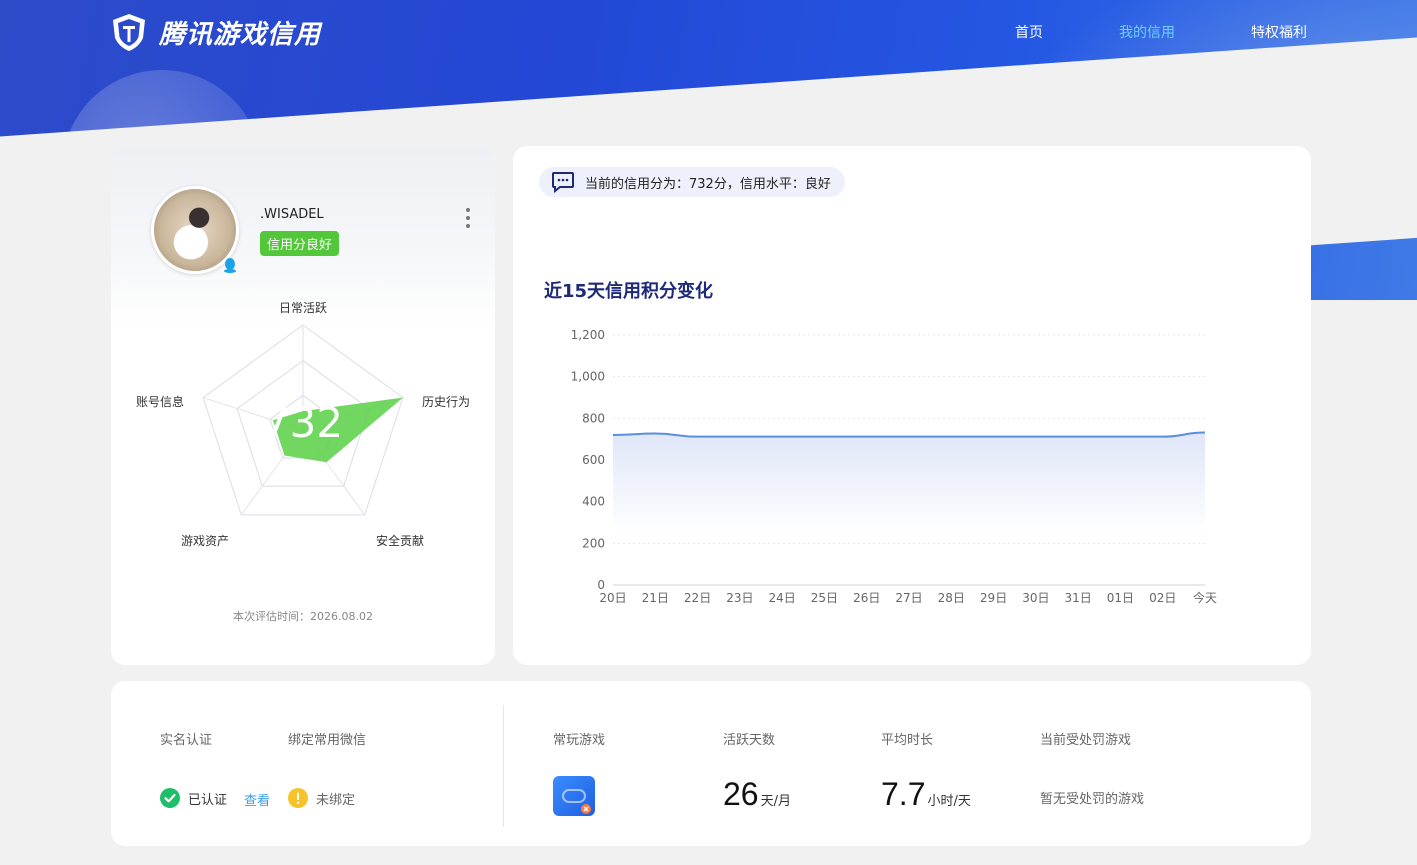 Image resolution: width=1417 pixels, height=865 pixels. Describe the element at coordinates (160, 401) in the screenshot. I see `radar-label-account-info: 账号信息` at that location.